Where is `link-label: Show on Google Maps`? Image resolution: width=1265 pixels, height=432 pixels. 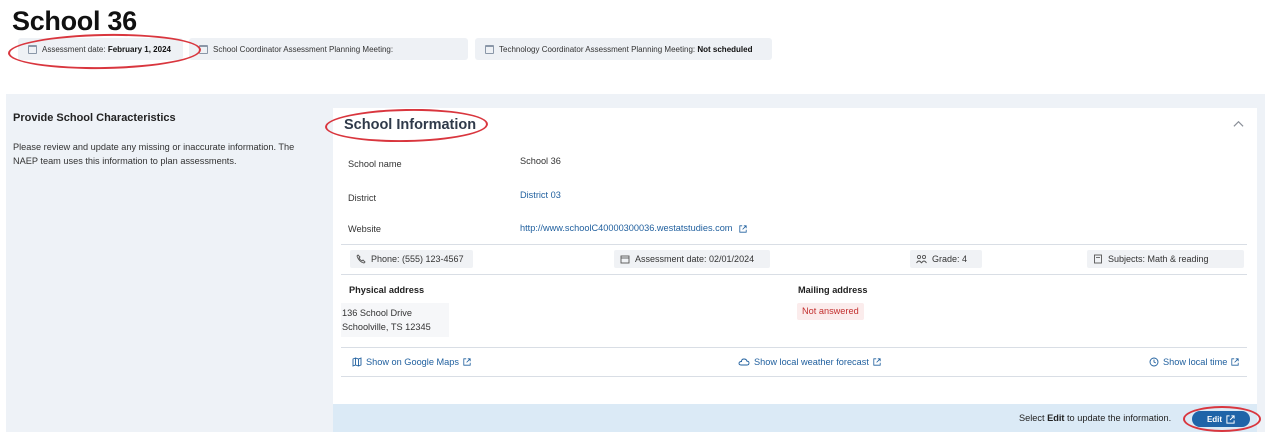 link-label: Show on Google Maps is located at coordinates (412, 362).